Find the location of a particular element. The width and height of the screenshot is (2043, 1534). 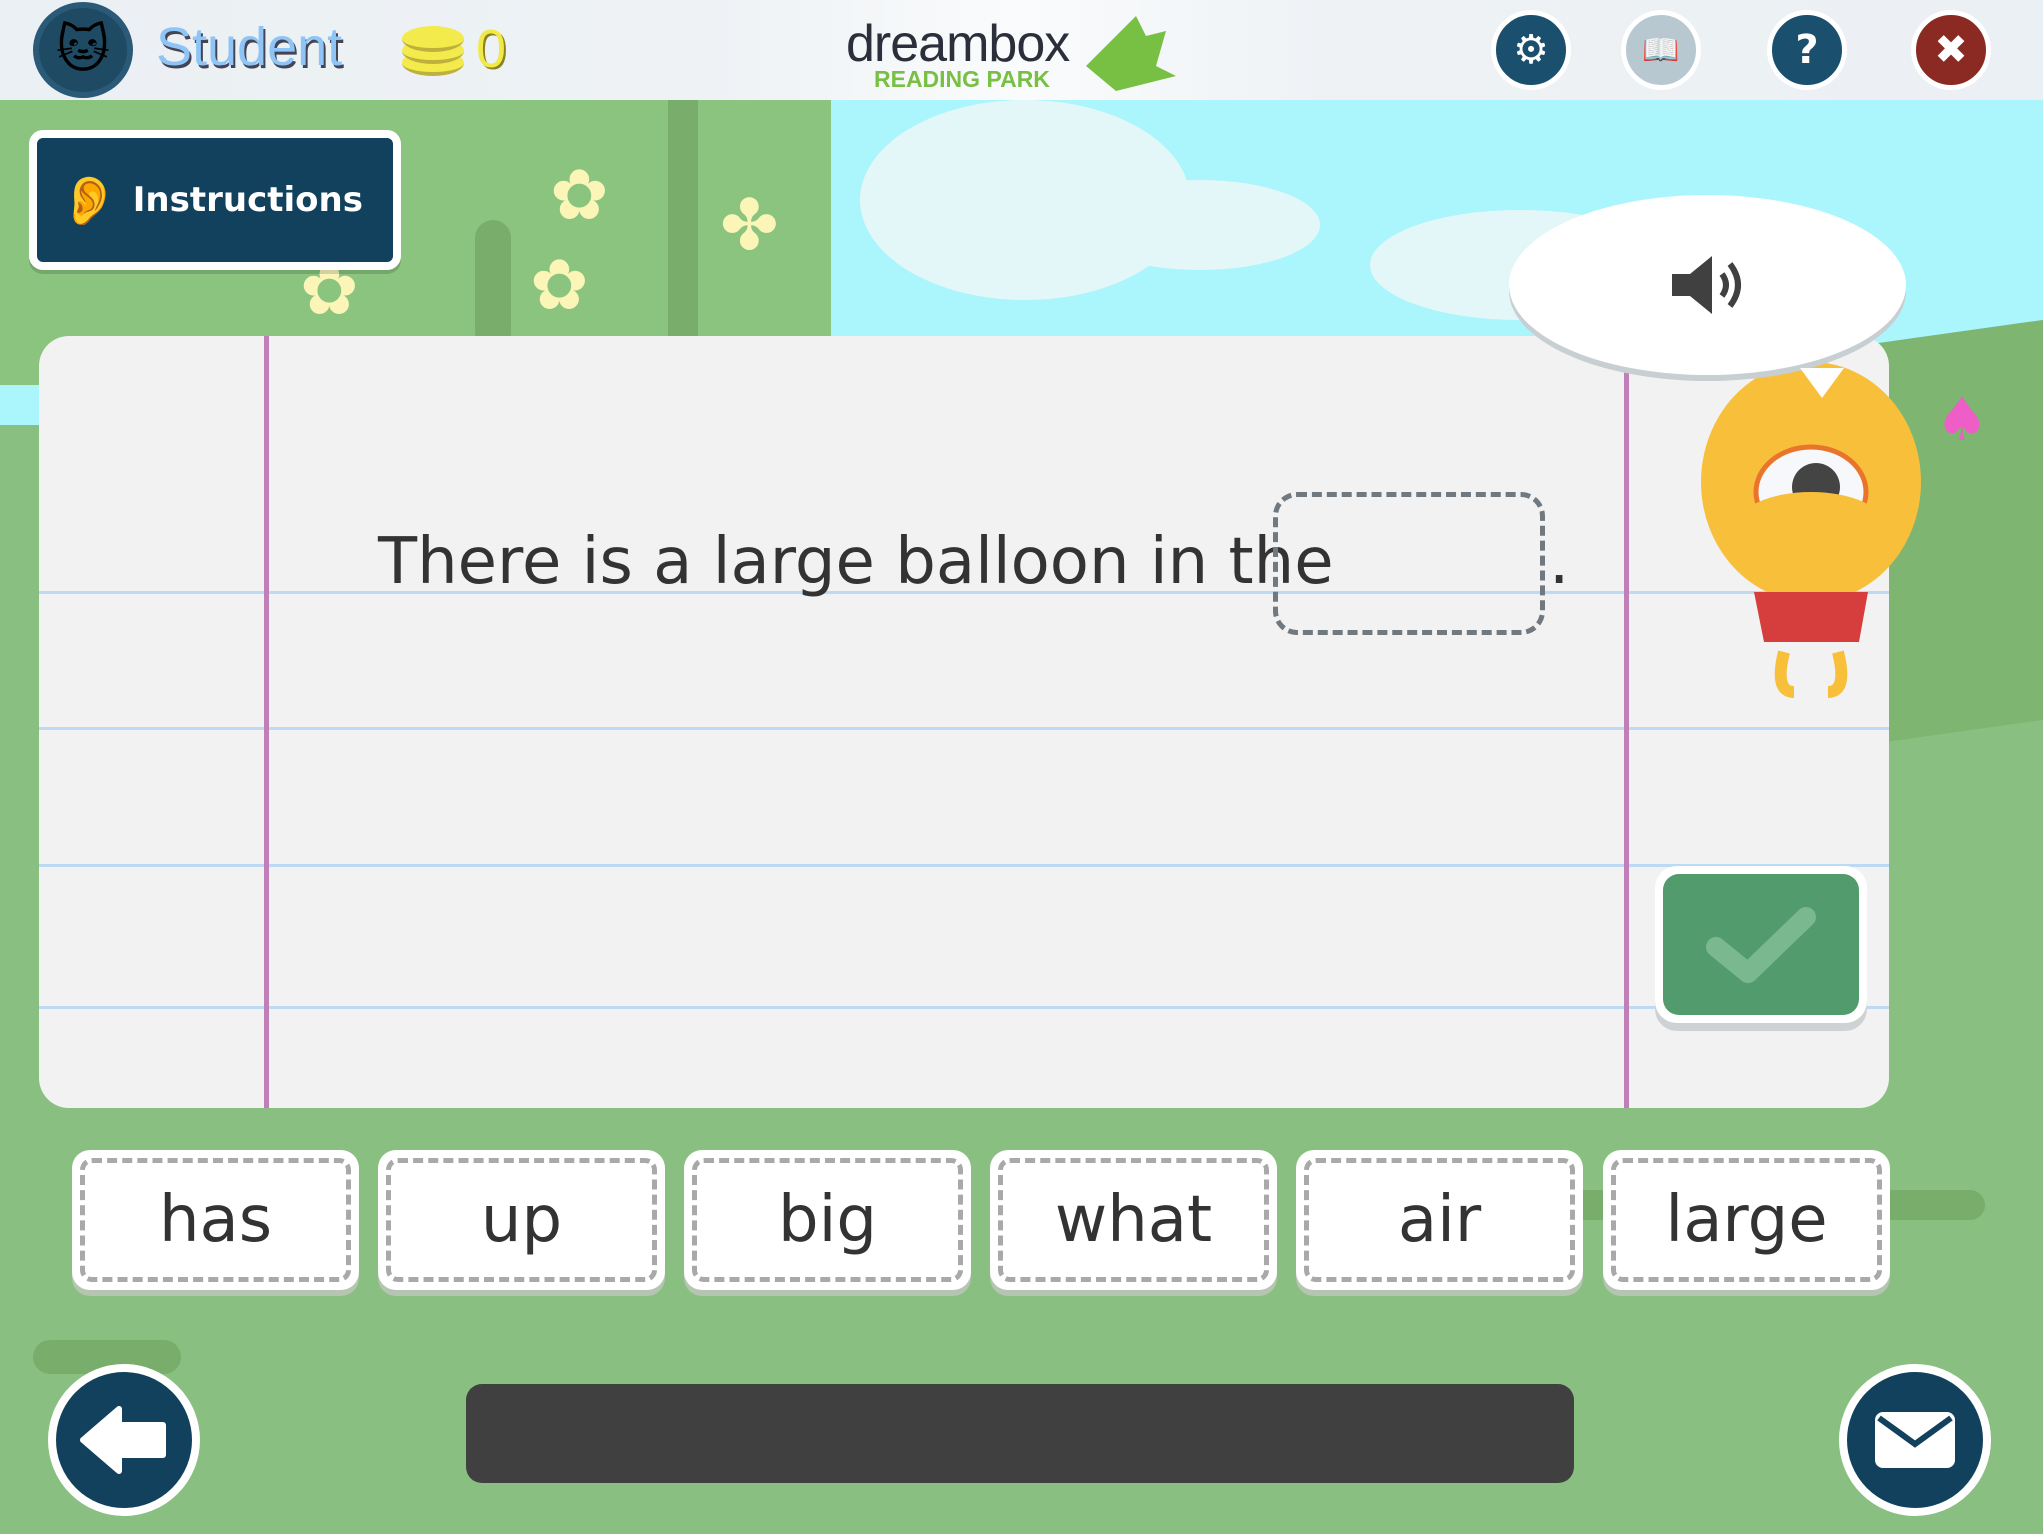

speaker-icon is located at coordinates (1706, 285).